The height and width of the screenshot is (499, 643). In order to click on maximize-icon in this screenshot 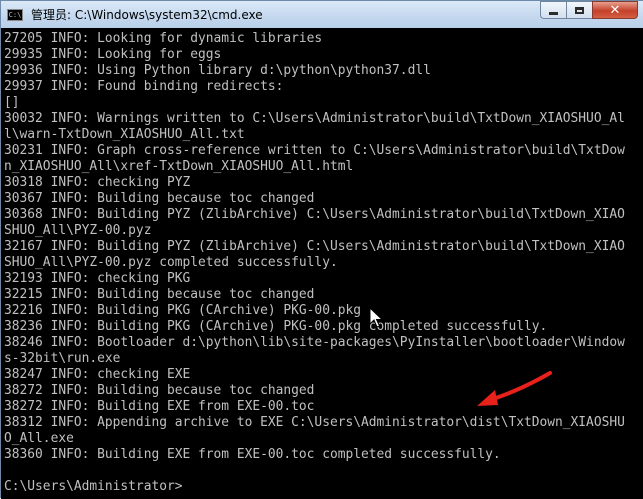, I will do `click(579, 10)`.